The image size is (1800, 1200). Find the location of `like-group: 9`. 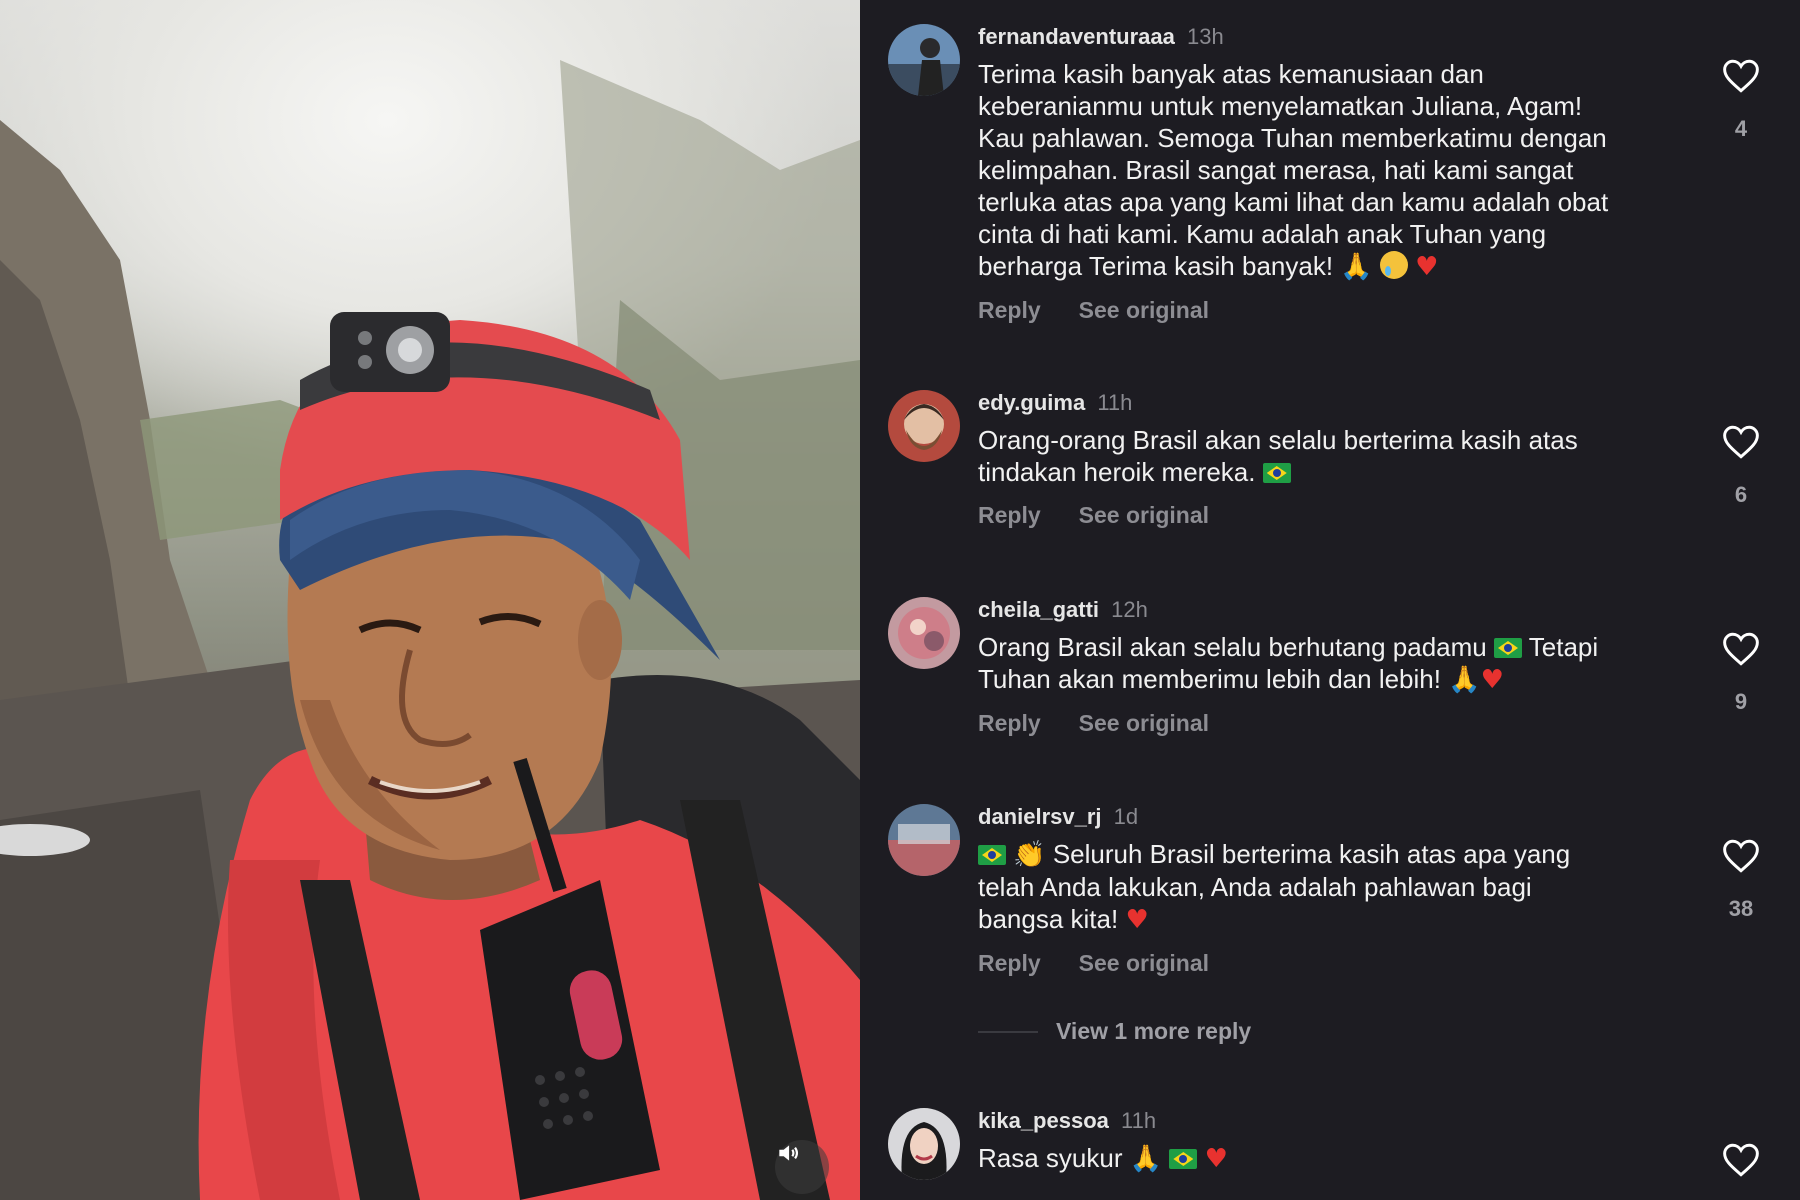

like-group: 9 is located at coordinates (1741, 673).